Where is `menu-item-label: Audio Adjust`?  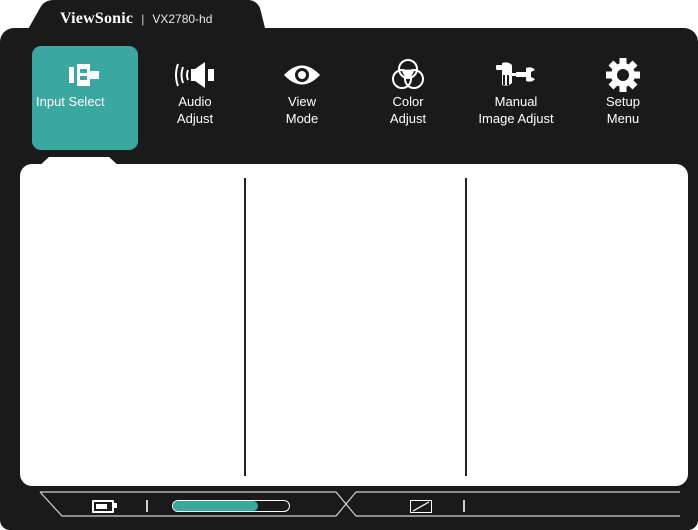
menu-item-label: Audio Adjust is located at coordinates (195, 110).